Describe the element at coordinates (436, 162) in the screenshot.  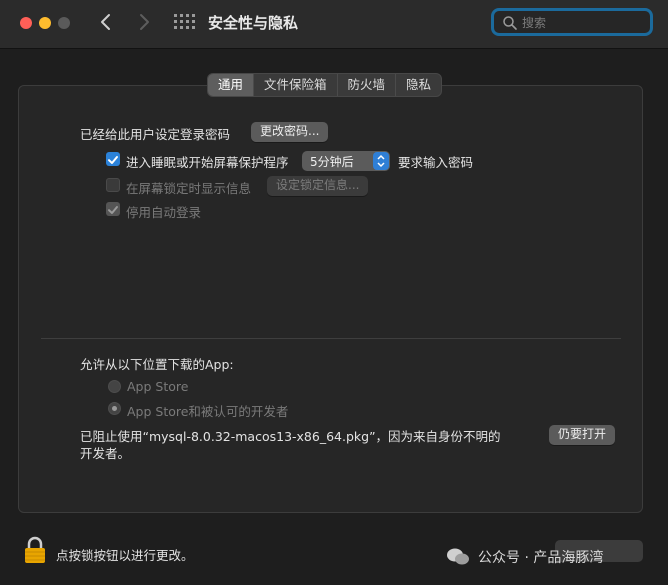
I see `require-password-label: 要求输入密码` at that location.